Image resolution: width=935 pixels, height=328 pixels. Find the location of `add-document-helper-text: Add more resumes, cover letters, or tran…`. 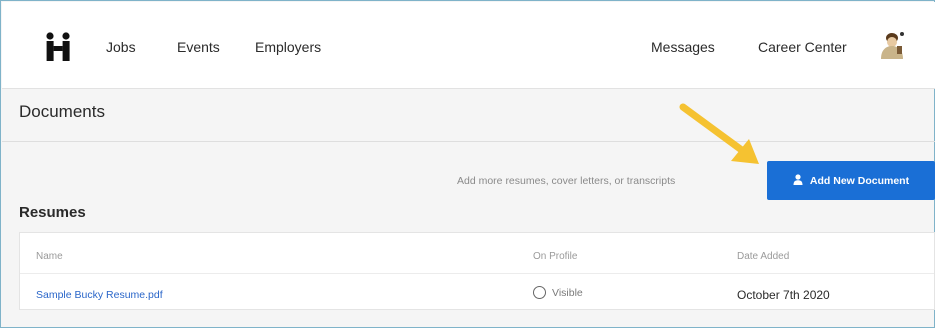

add-document-helper-text: Add more resumes, cover letters, or tran… is located at coordinates (566, 181).